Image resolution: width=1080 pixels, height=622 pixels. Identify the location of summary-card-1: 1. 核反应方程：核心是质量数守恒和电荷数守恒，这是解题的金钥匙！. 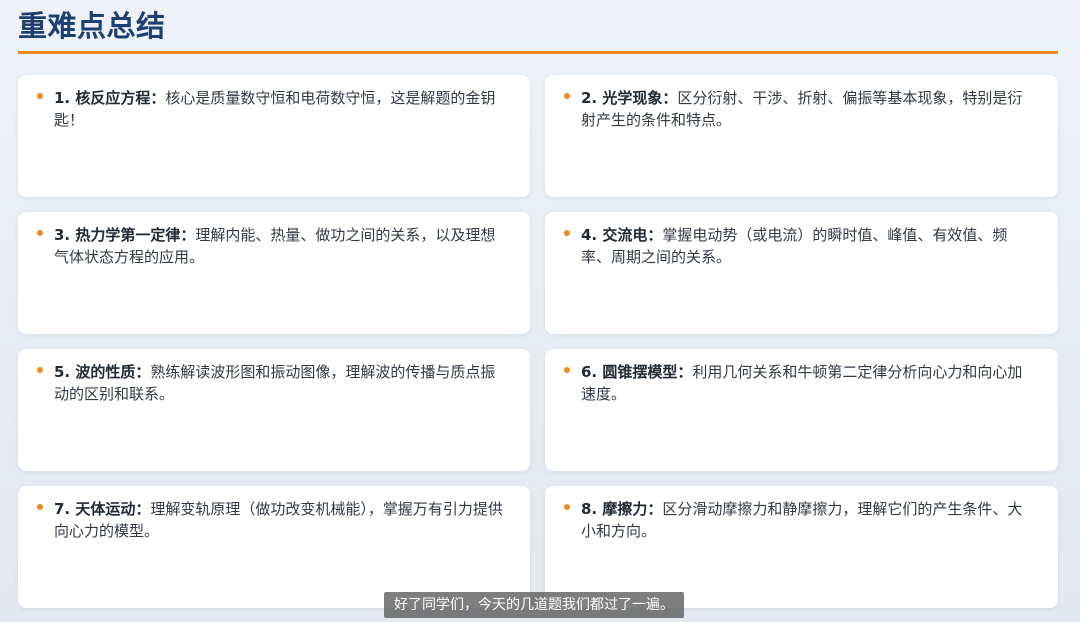
(274, 136).